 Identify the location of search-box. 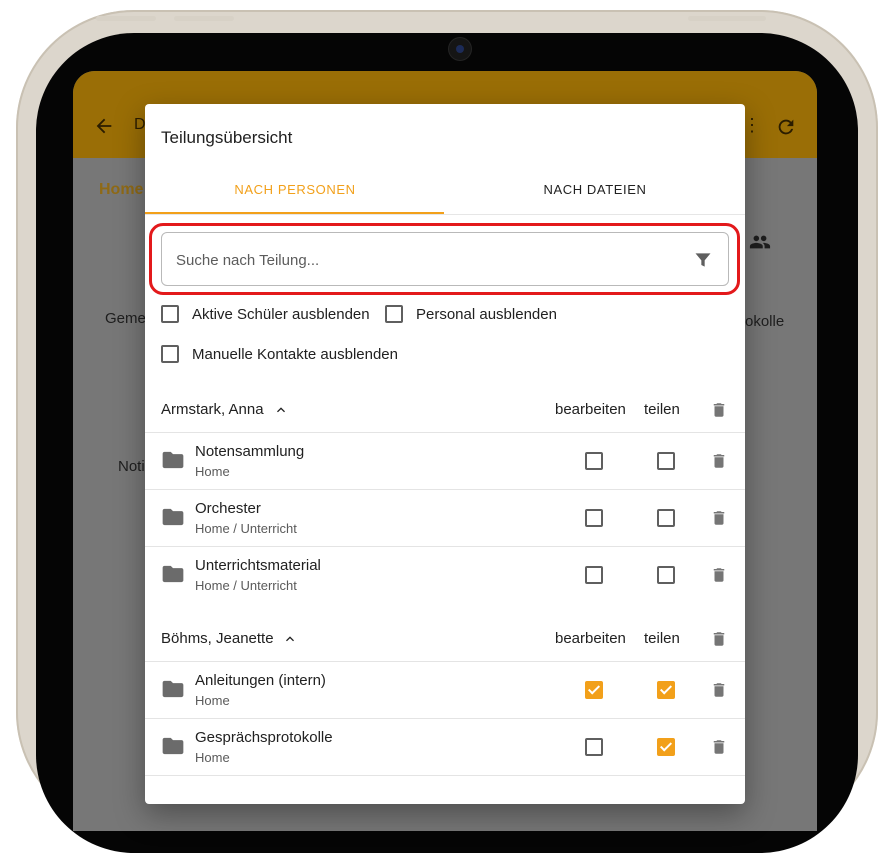
(445, 259).